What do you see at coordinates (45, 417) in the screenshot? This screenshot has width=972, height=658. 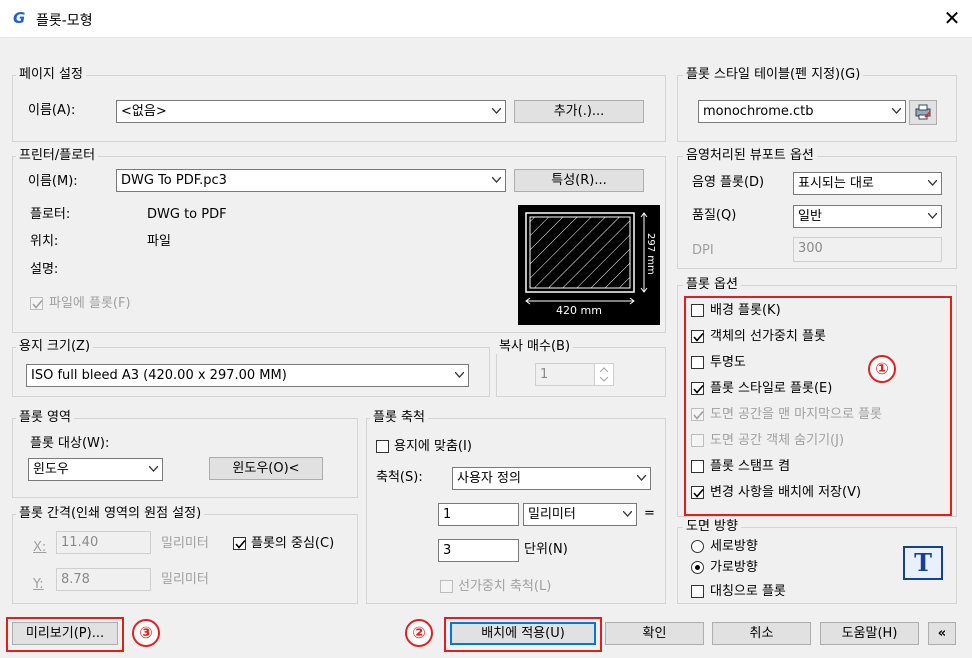 I see `plot-area-legend: 플롯 영역` at bounding box center [45, 417].